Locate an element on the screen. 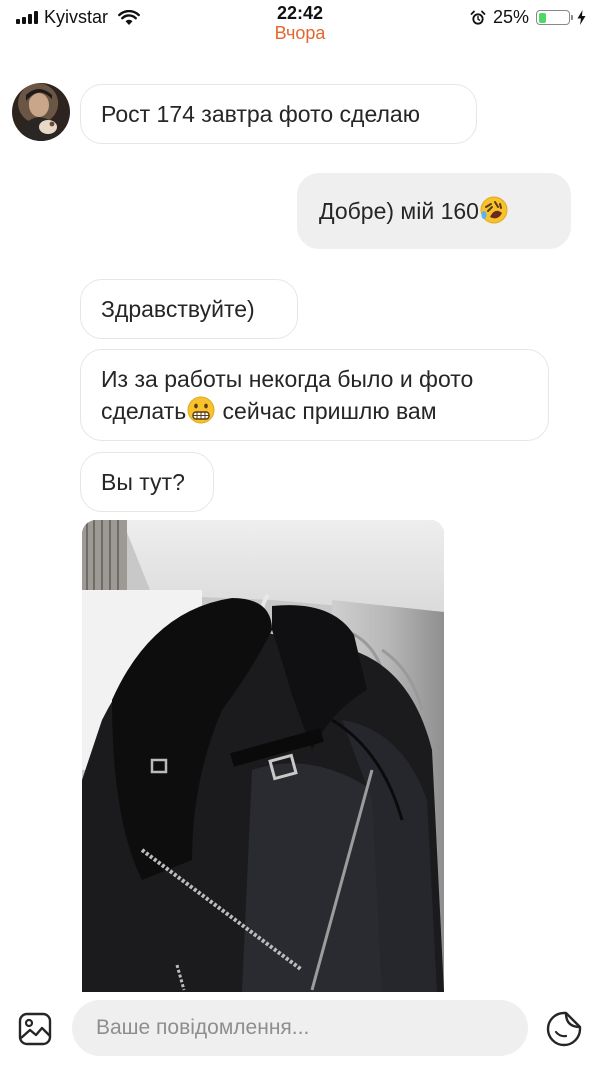 The height and width of the screenshot is (1066, 600). sender-avatar is located at coordinates (41, 112).